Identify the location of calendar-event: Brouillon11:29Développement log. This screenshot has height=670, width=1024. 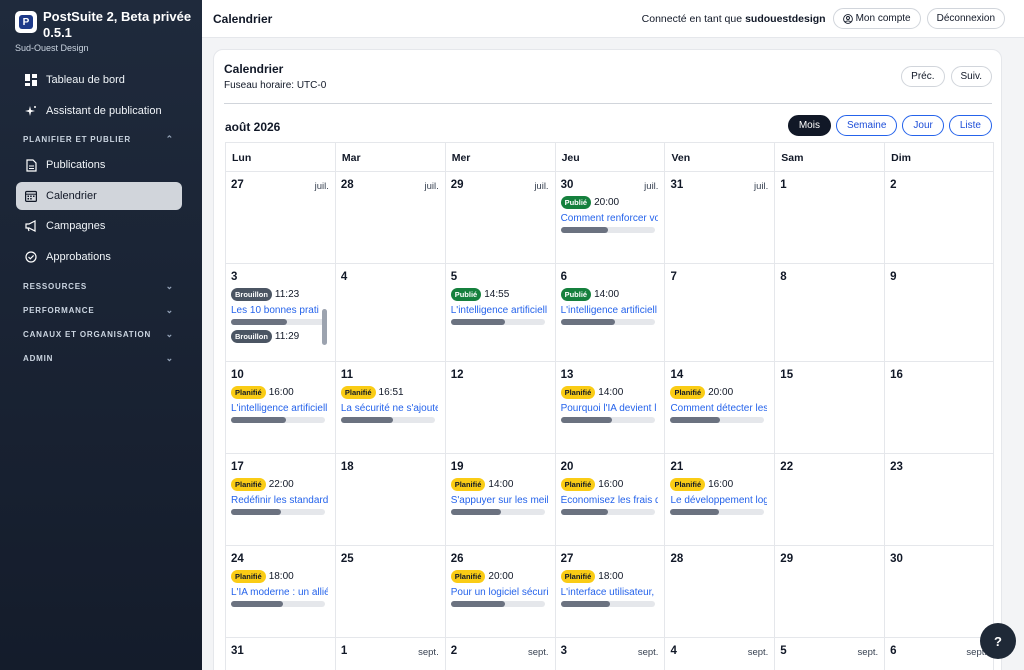
(280, 337).